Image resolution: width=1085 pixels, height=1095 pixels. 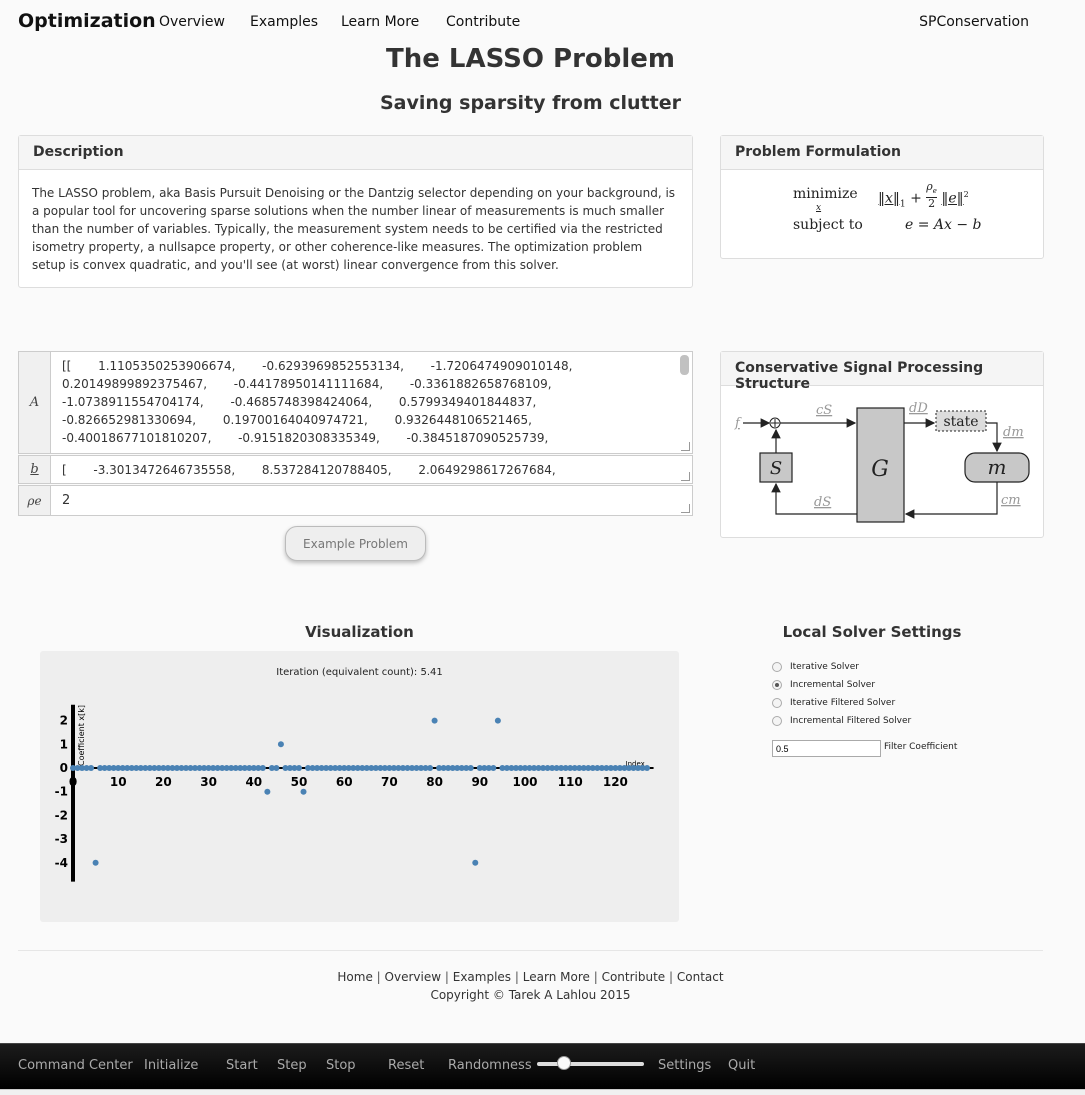 I want to click on x-tick-label: 10, so click(x=118, y=782).